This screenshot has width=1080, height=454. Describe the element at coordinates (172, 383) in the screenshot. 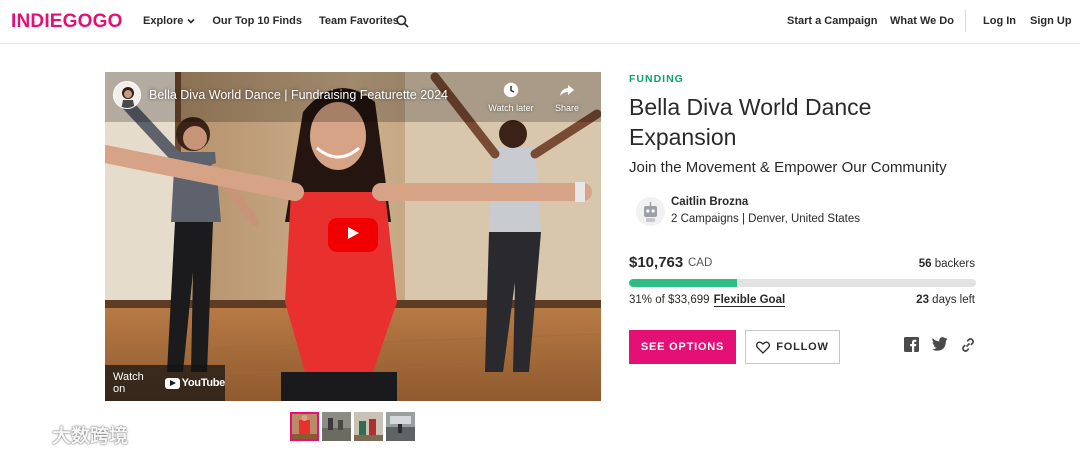

I see `youtube-play-icon` at that location.